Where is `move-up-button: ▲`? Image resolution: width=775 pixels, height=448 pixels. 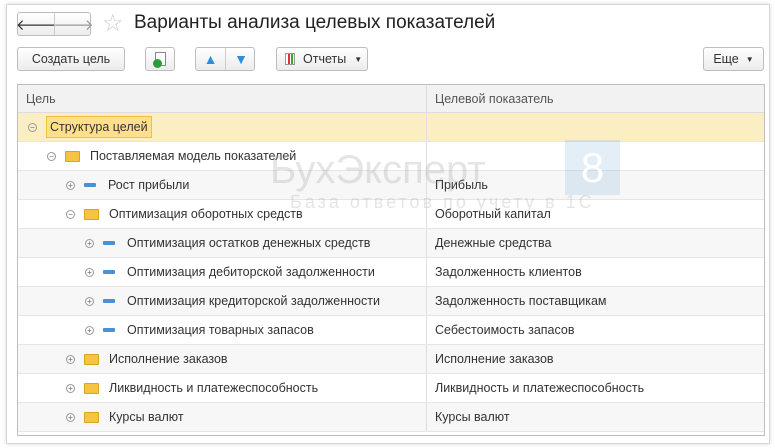
move-up-button: ▲ is located at coordinates (211, 59).